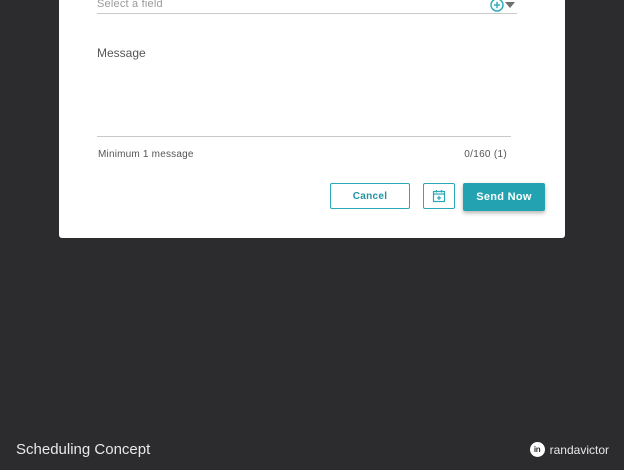 The height and width of the screenshot is (470, 624). What do you see at coordinates (121, 53) in the screenshot?
I see `message-label: Message` at bounding box center [121, 53].